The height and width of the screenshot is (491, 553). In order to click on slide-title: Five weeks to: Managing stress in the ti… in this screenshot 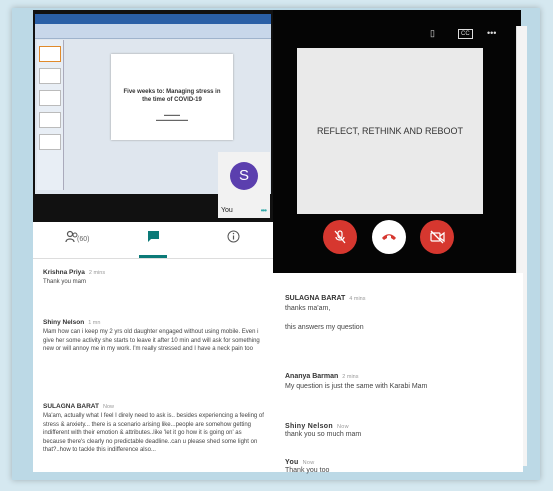, I will do `click(172, 96)`.